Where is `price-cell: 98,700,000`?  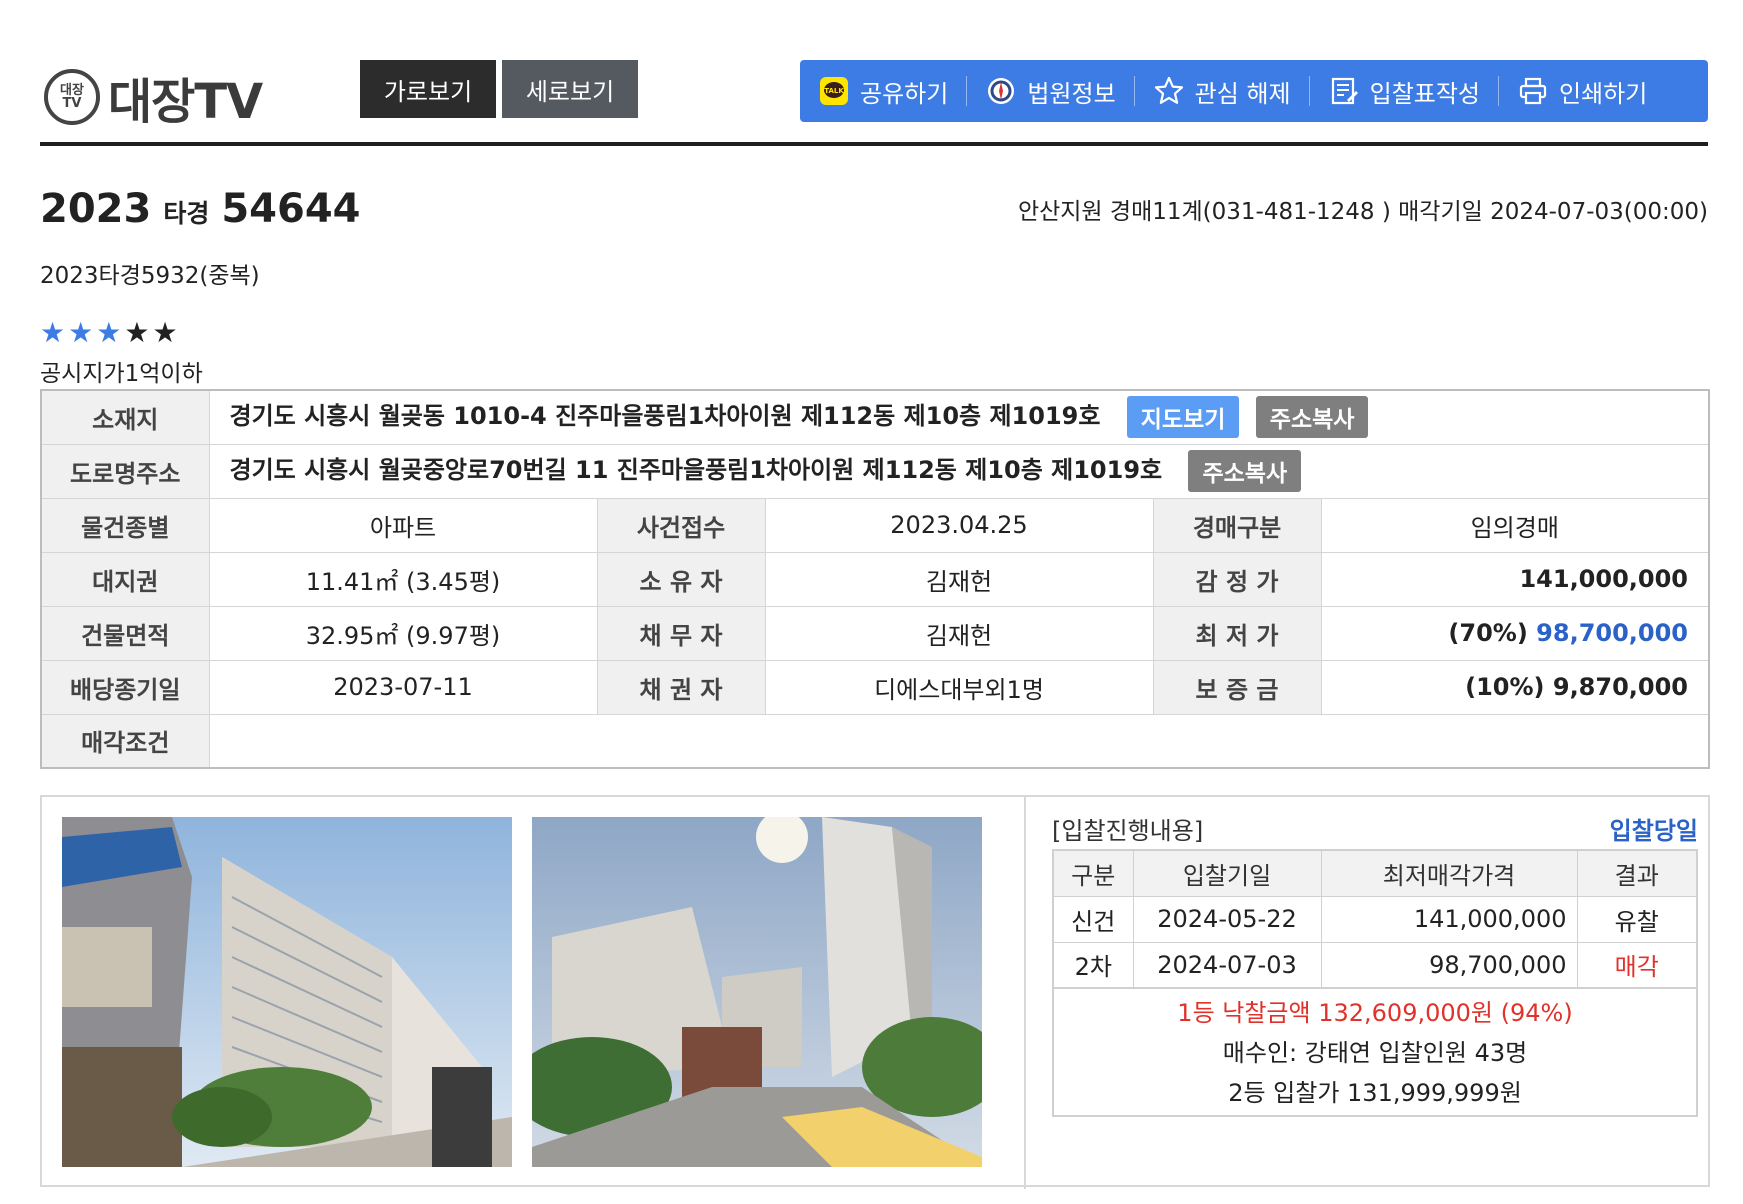 price-cell: 98,700,000 is located at coordinates (1449, 965).